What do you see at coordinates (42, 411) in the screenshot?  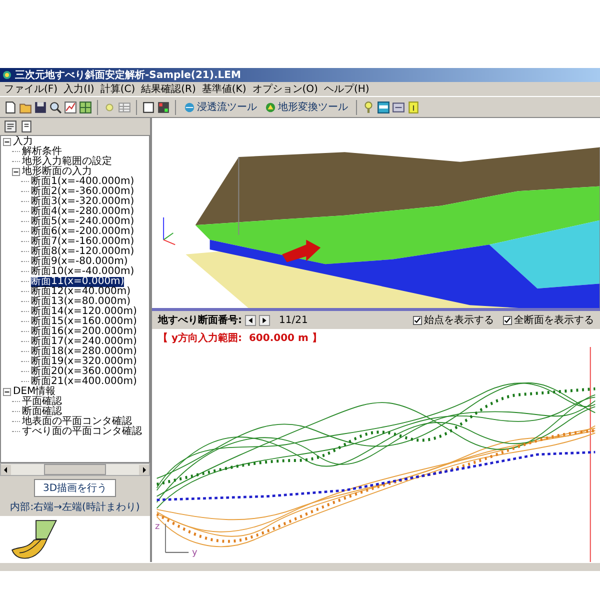 I see `tree-item: 断面確認` at bounding box center [42, 411].